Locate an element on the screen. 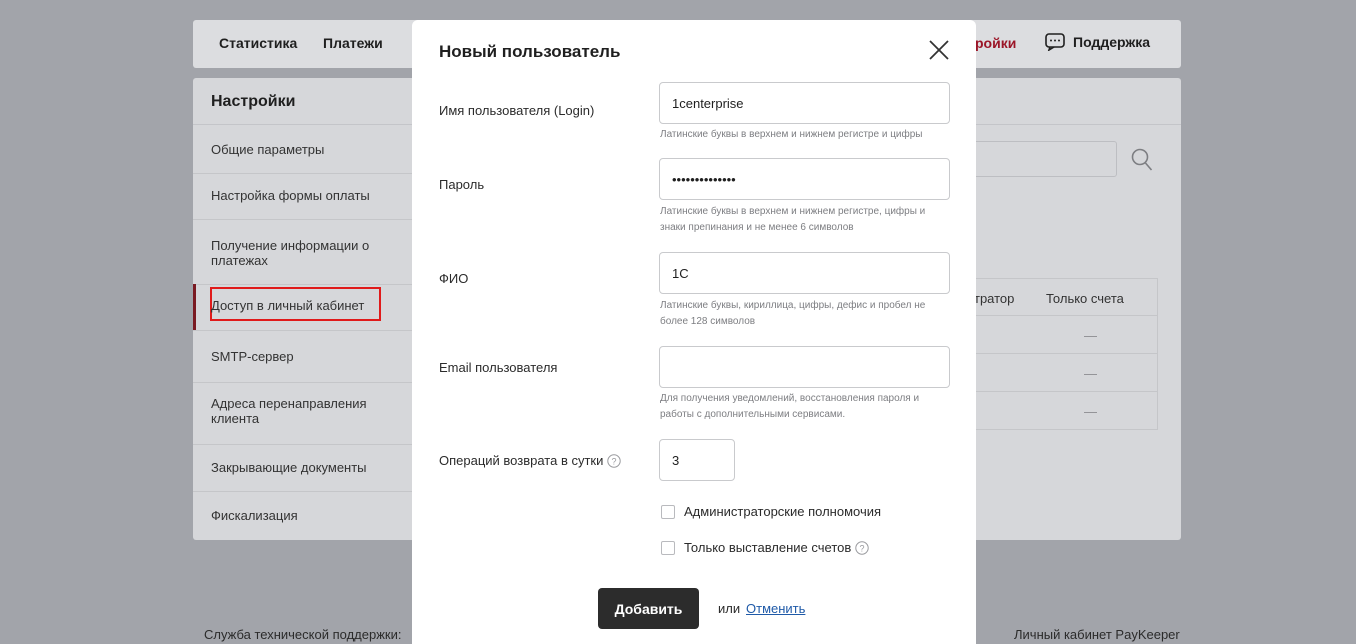 Image resolution: width=1356 pixels, height=644 pixels. add-button: Добавить is located at coordinates (648, 608).